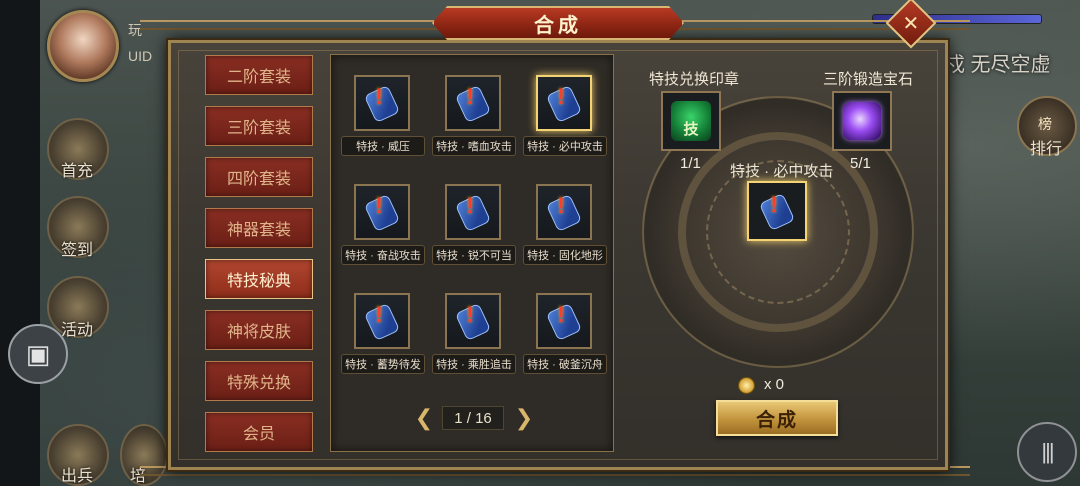 The height and width of the screenshot is (486, 1080). What do you see at coordinates (860, 163) in the screenshot?
I see `material-b-count: 5/1` at bounding box center [860, 163].